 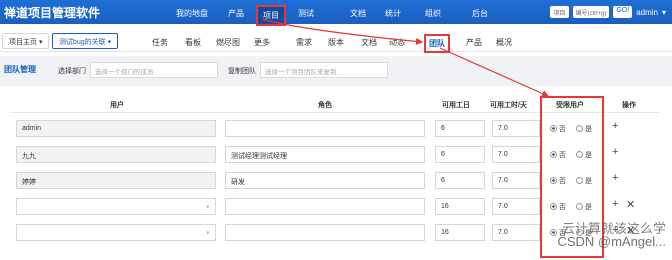 I want to click on copy-team-select: 选择一个项目团队来复制, so click(x=324, y=70).